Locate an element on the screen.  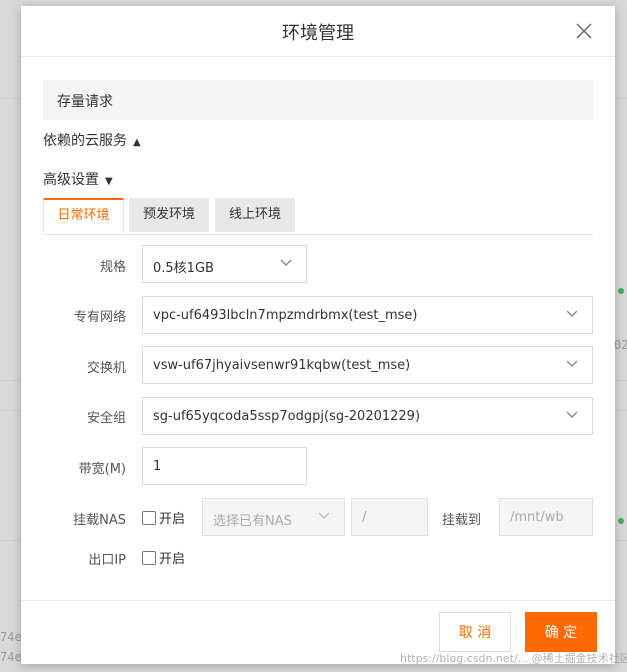
nas-select-placeholder: 选择已有NAS is located at coordinates (252, 521).